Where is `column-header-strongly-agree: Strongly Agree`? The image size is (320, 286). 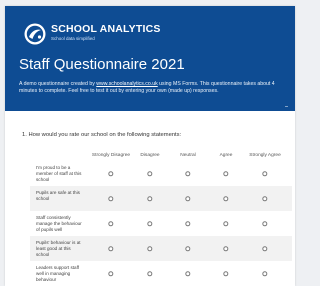 column-header-strongly-agree: Strongly Agree is located at coordinates (265, 155).